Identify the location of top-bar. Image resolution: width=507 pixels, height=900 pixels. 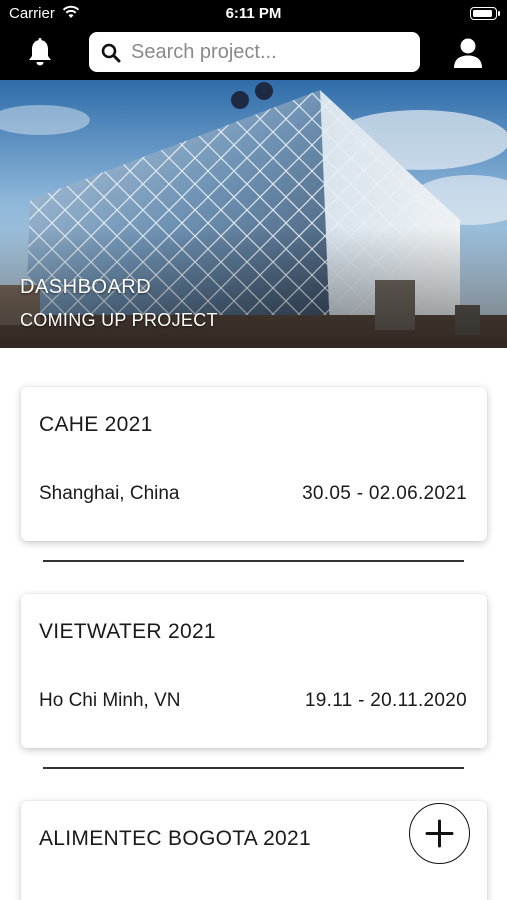
(253, 54).